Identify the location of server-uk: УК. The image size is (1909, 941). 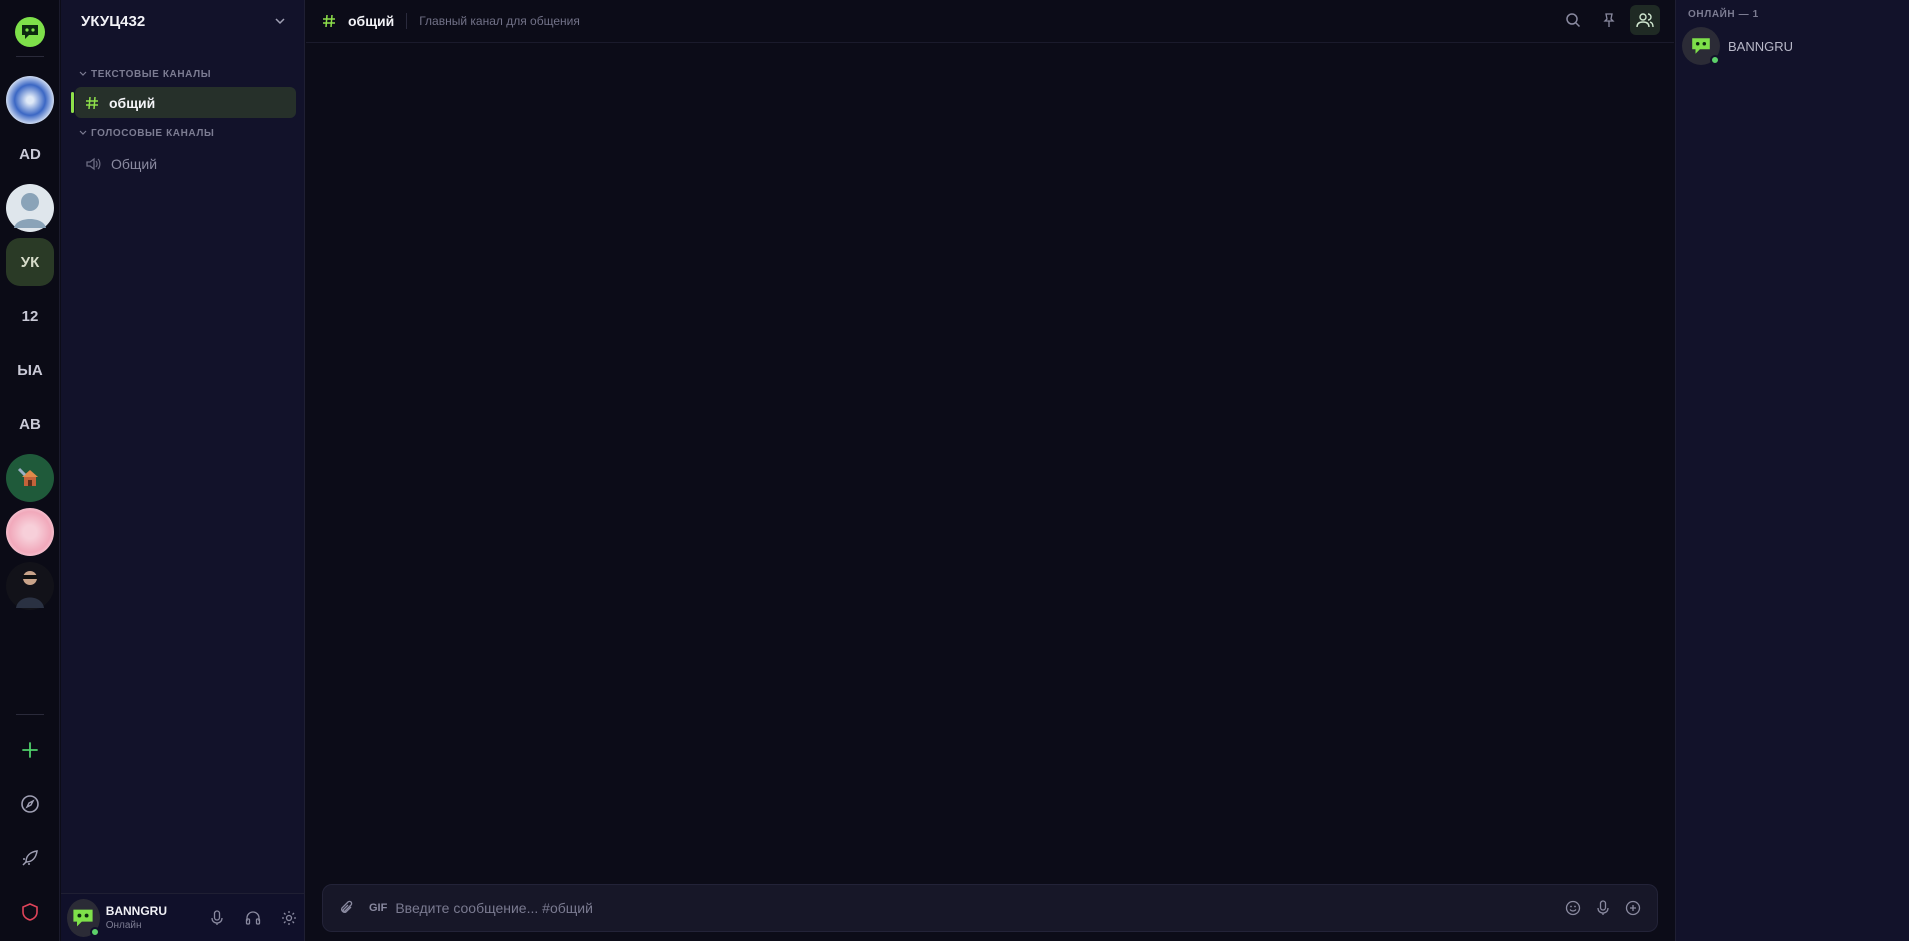
(30, 262).